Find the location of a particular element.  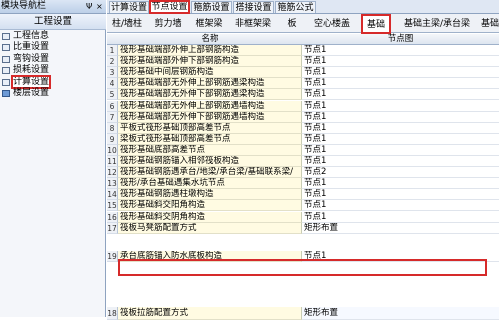

tab-hollow-floor: 空心楼盖 is located at coordinates (332, 24).